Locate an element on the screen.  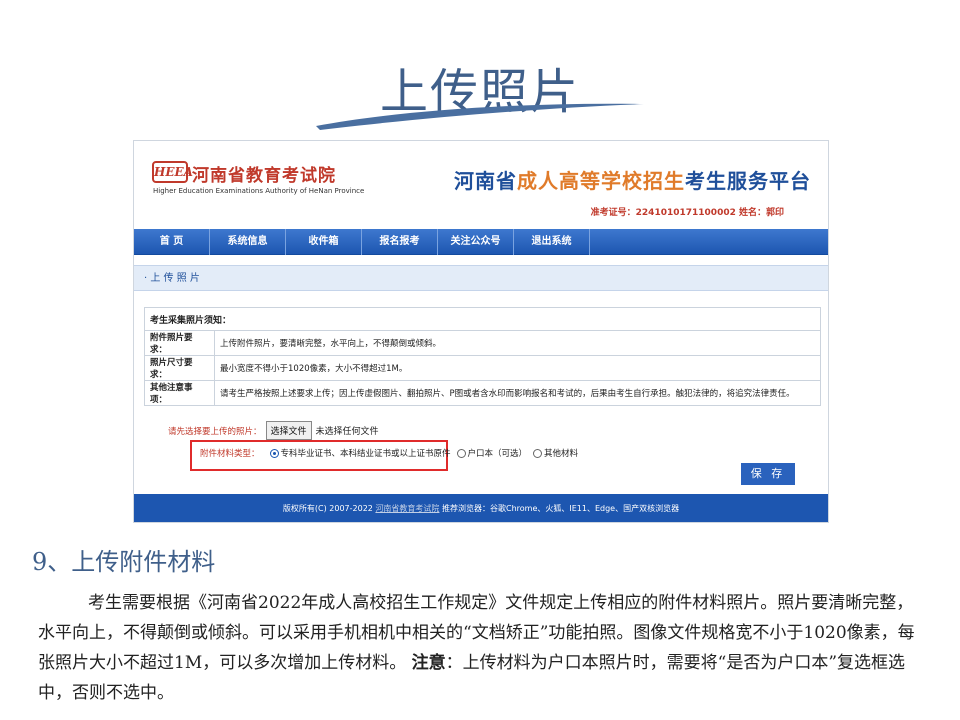
footer-browsers: 推荐浏览器：谷歌Chrome、火狐、IE11、Edge、国产双核浏览器 is located at coordinates (560, 508).